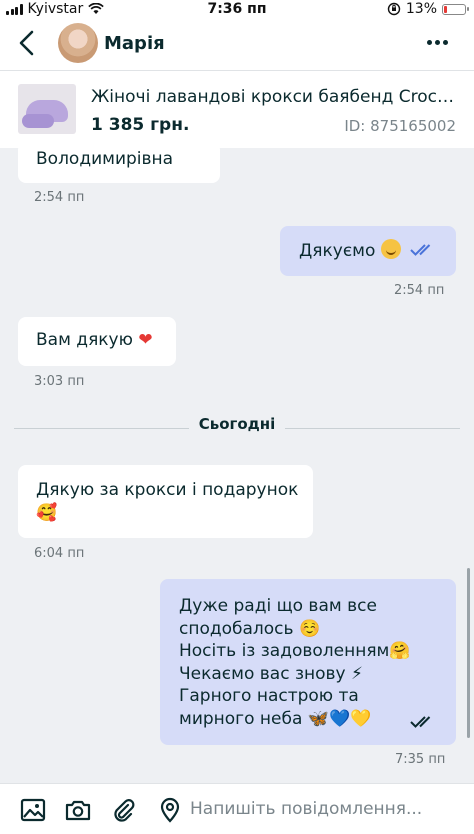  Describe the element at coordinates (47, 512) in the screenshot. I see `smiling-hearts-emoji-icon: 🥰` at that location.